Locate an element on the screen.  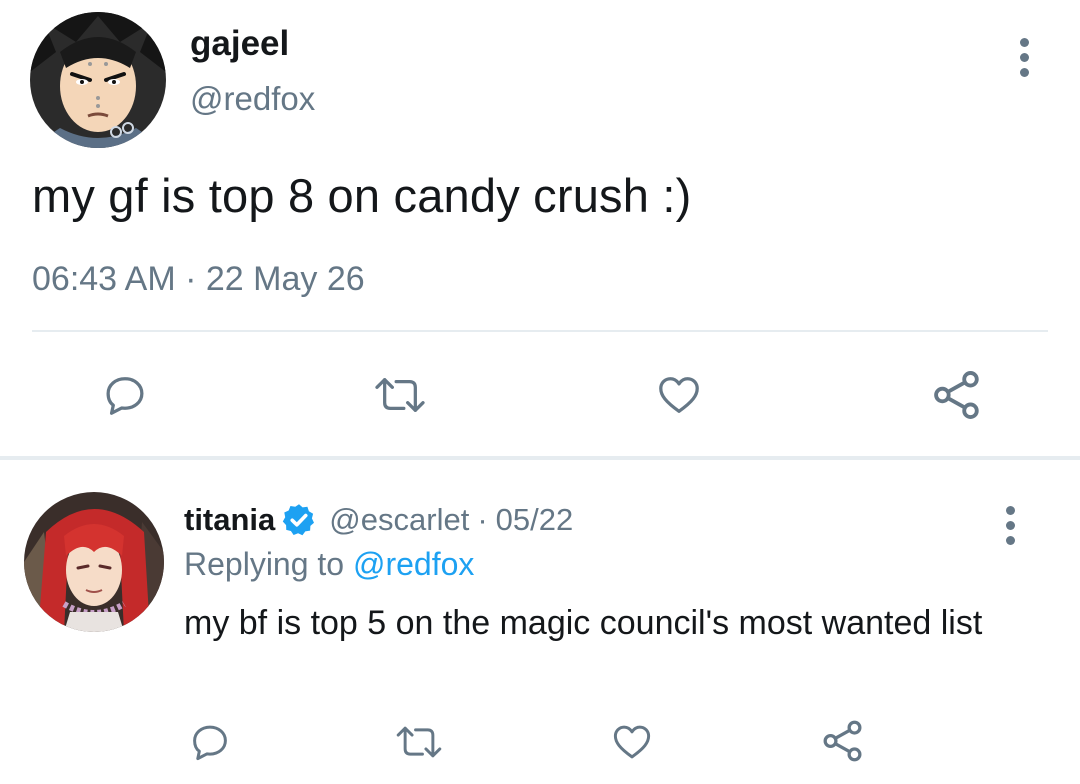
replying-to-link: @redfox is located at coordinates (413, 564).